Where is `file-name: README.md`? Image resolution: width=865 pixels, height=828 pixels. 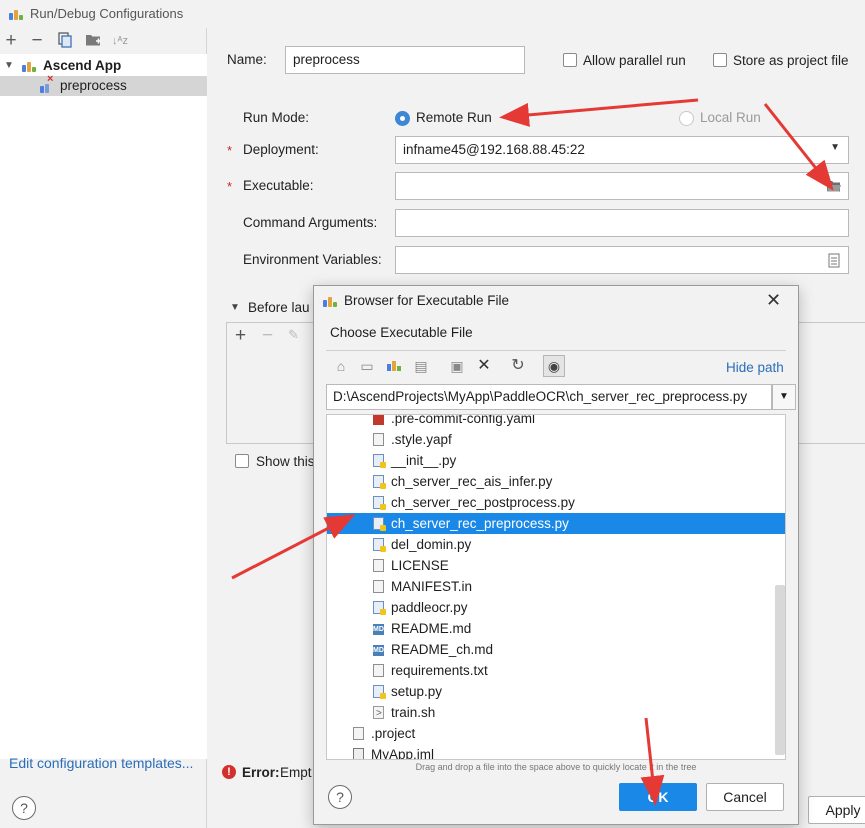
file-name: README.md is located at coordinates (431, 628).